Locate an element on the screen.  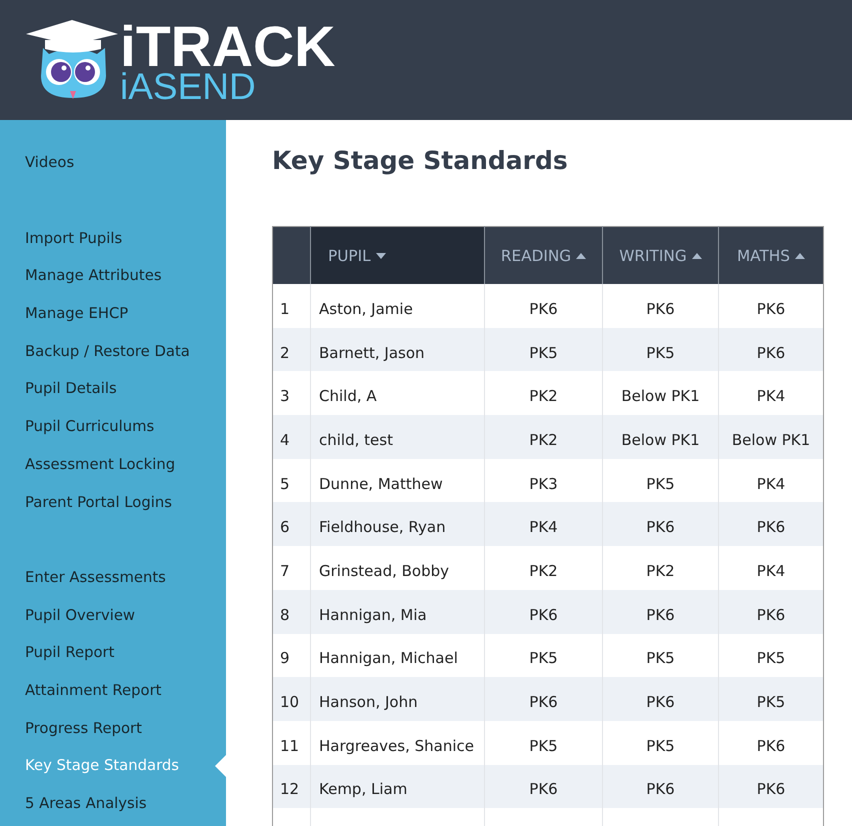
nav-link: Manage Attributes is located at coordinates (113, 276).